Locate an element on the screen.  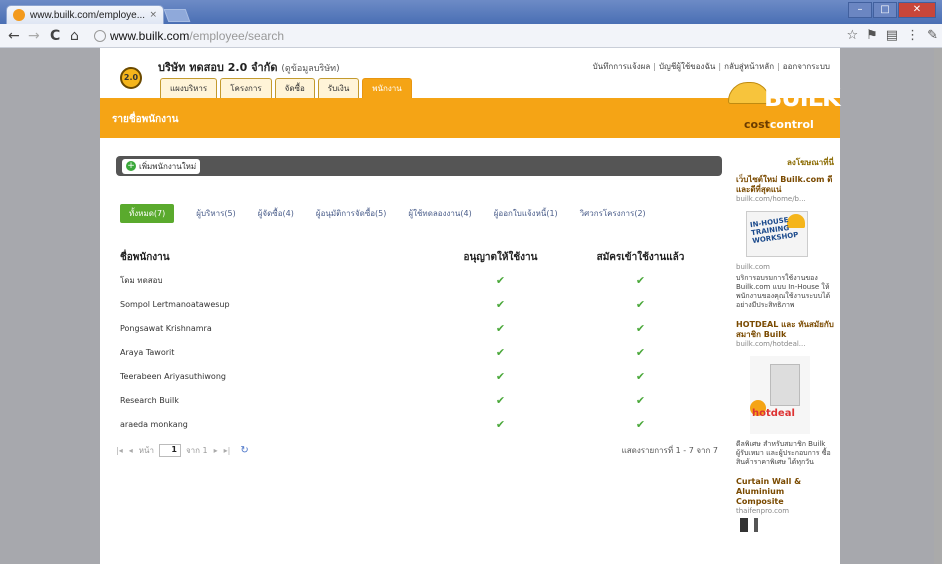
info-icon: ⋮ is located at coordinates (912, 35).